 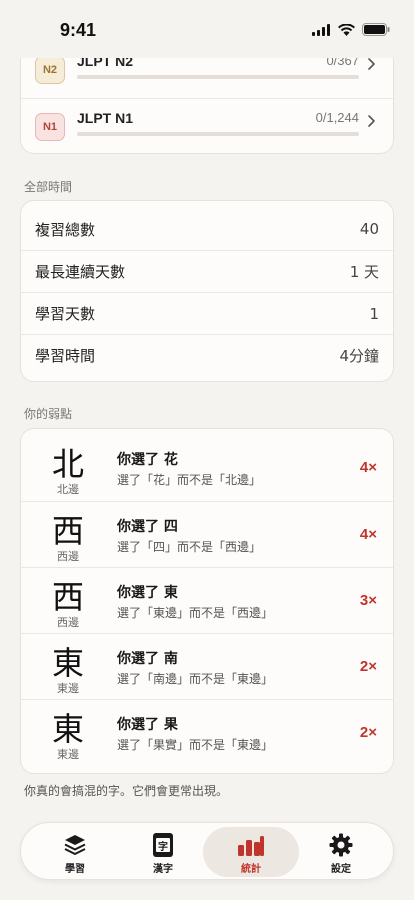 What do you see at coordinates (207, 666) in the screenshot?
I see `weak-point-row: 東 東邊 你選了 南 選了「南邊」而不是「東邊」 2×` at bounding box center [207, 666].